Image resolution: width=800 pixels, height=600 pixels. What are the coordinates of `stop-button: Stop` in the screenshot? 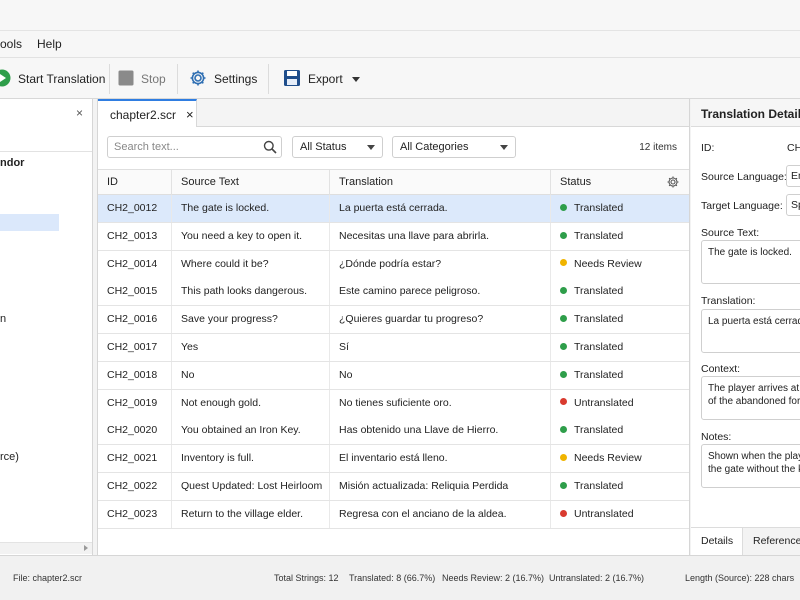 It's located at (142, 79).